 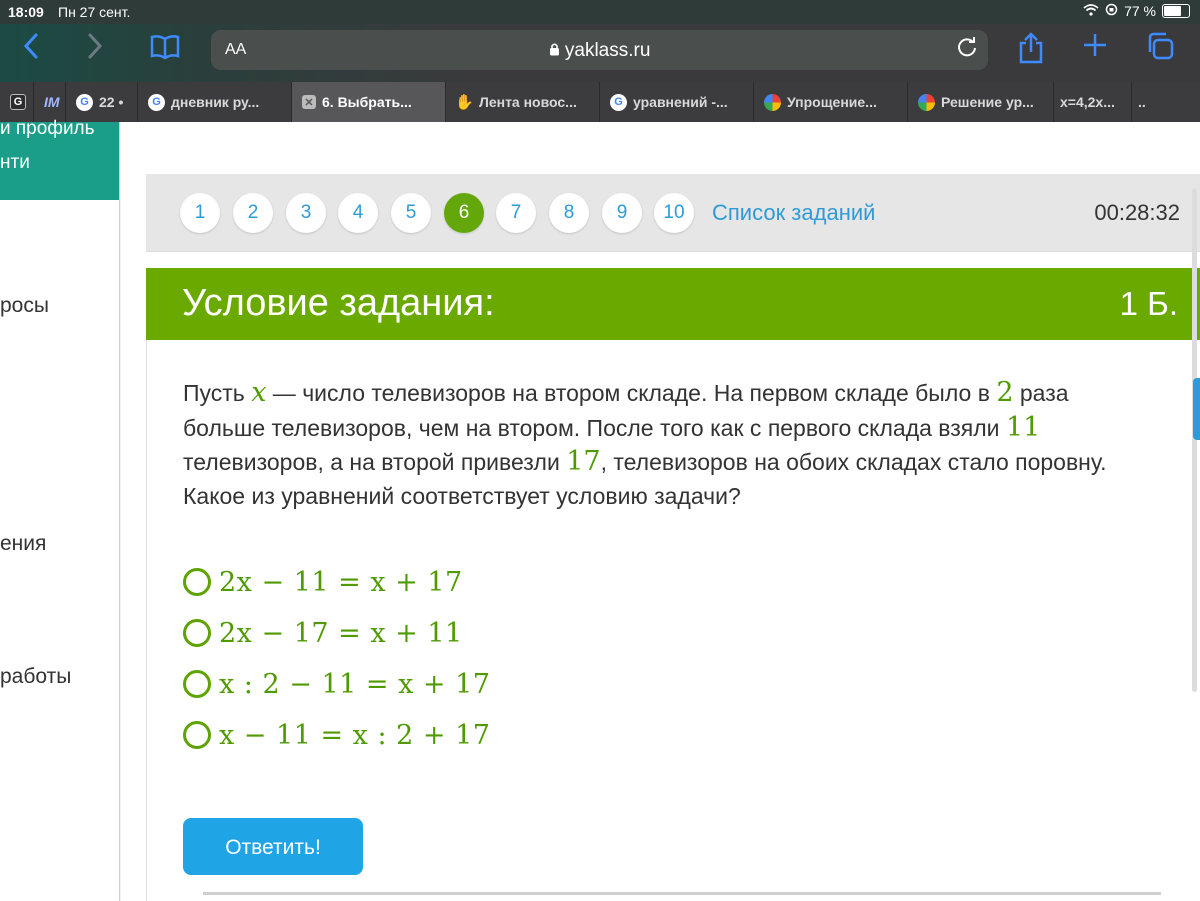 What do you see at coordinates (464, 213) in the screenshot?
I see `question-button-6-current: 6` at bounding box center [464, 213].